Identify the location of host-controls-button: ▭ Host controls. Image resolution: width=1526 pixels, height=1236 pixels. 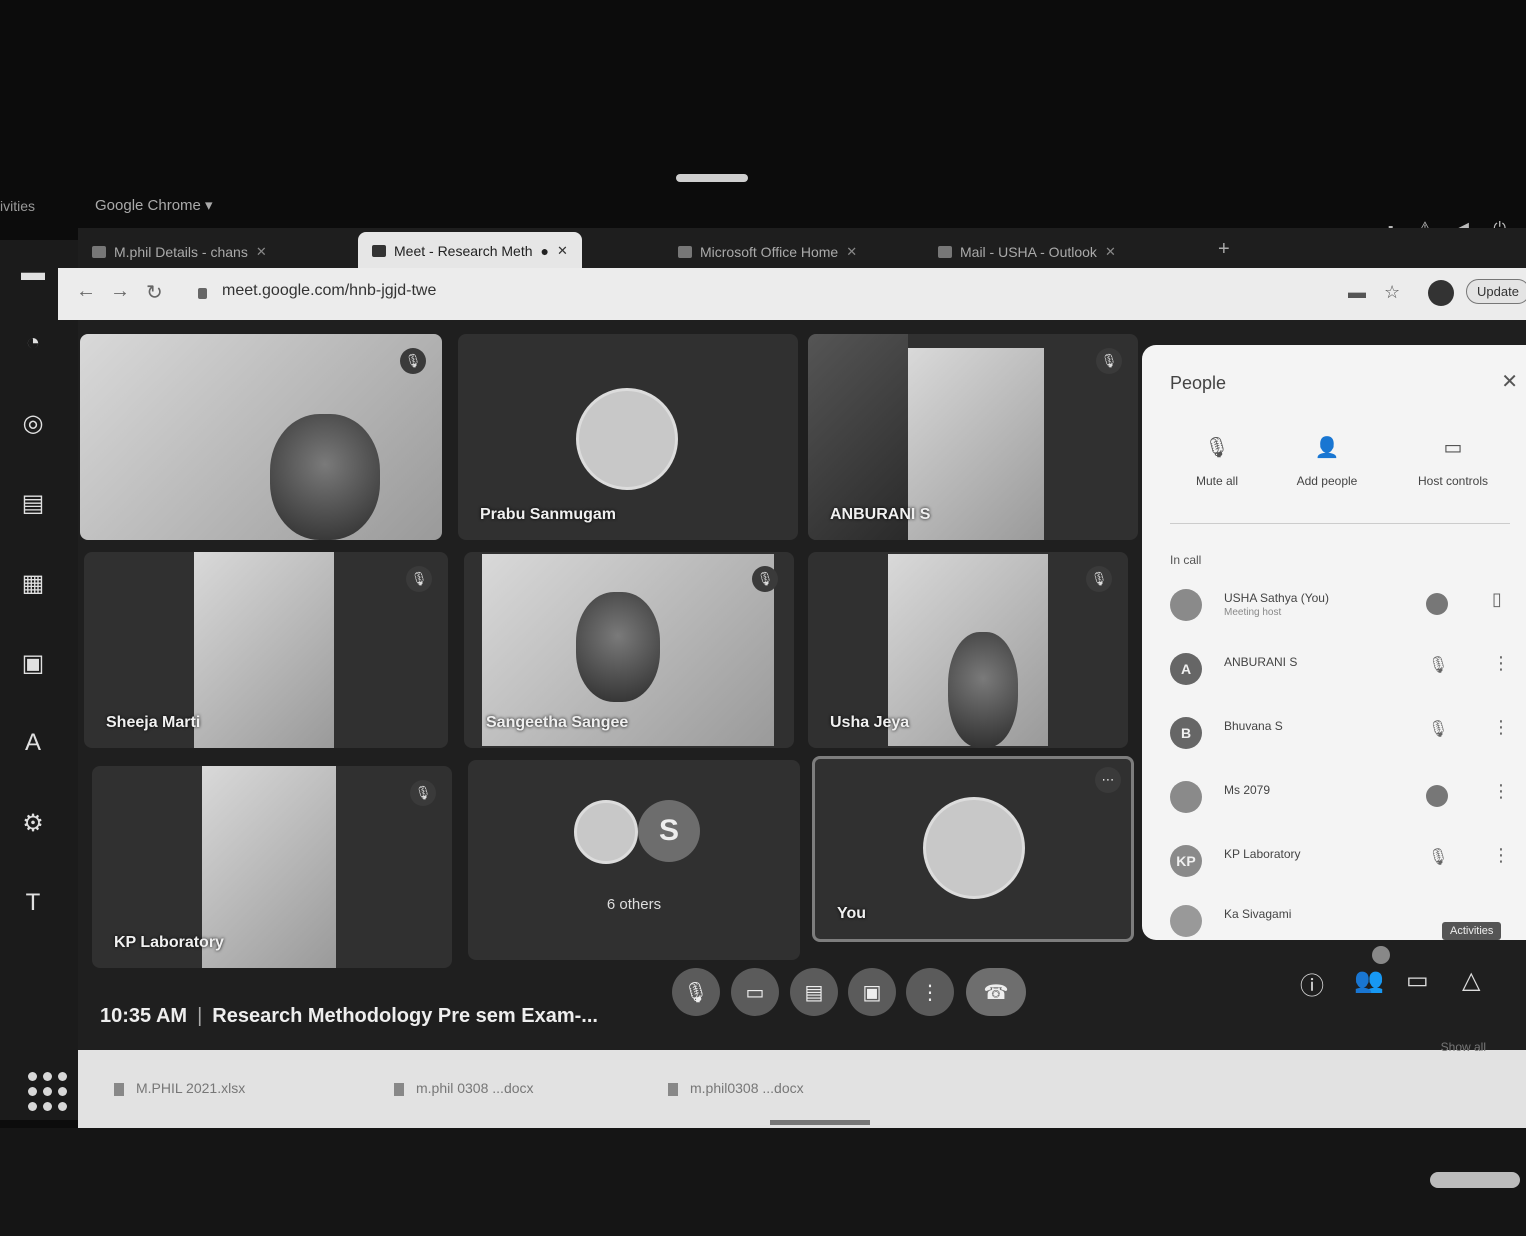
(1453, 461).